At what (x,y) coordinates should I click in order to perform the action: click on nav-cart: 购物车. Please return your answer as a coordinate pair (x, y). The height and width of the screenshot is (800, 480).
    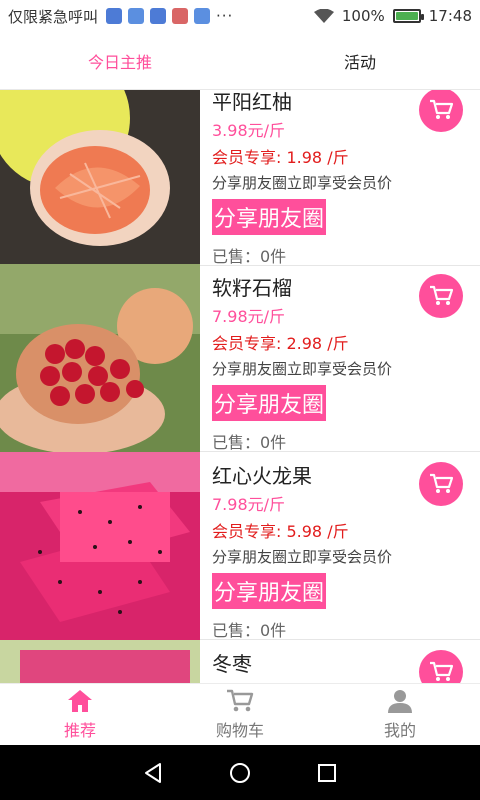
    Looking at the image, I should click on (240, 714).